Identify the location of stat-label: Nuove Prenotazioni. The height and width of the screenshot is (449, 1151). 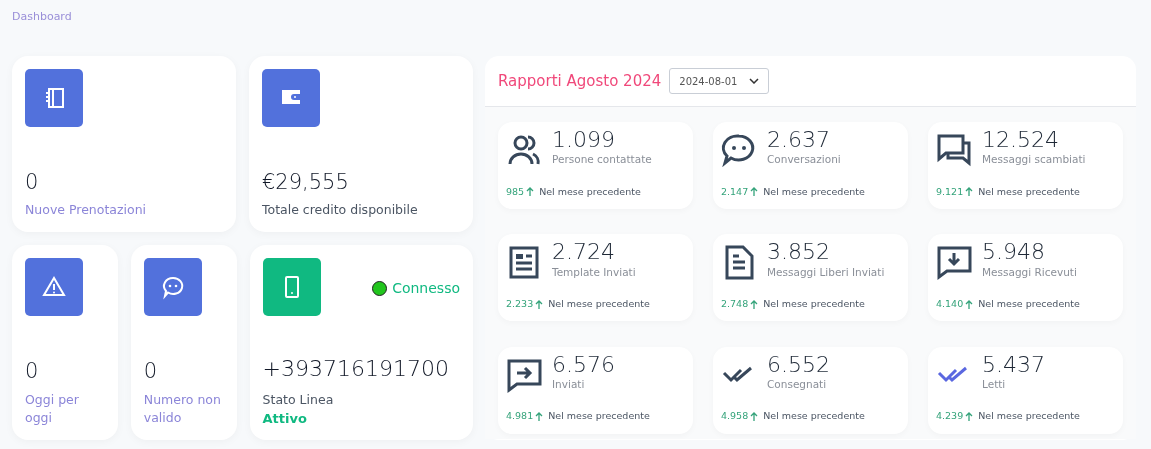
(86, 210).